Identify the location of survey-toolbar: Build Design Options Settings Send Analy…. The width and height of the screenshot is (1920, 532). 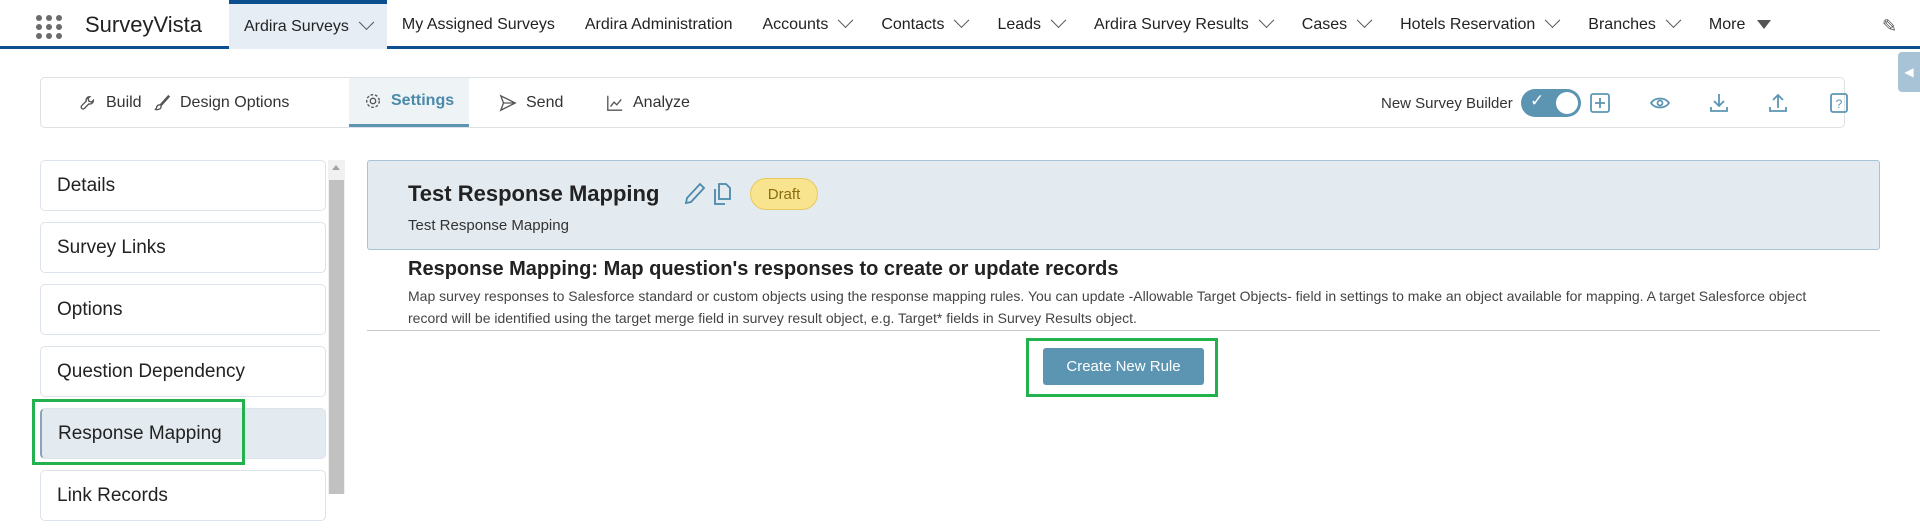
(944, 102).